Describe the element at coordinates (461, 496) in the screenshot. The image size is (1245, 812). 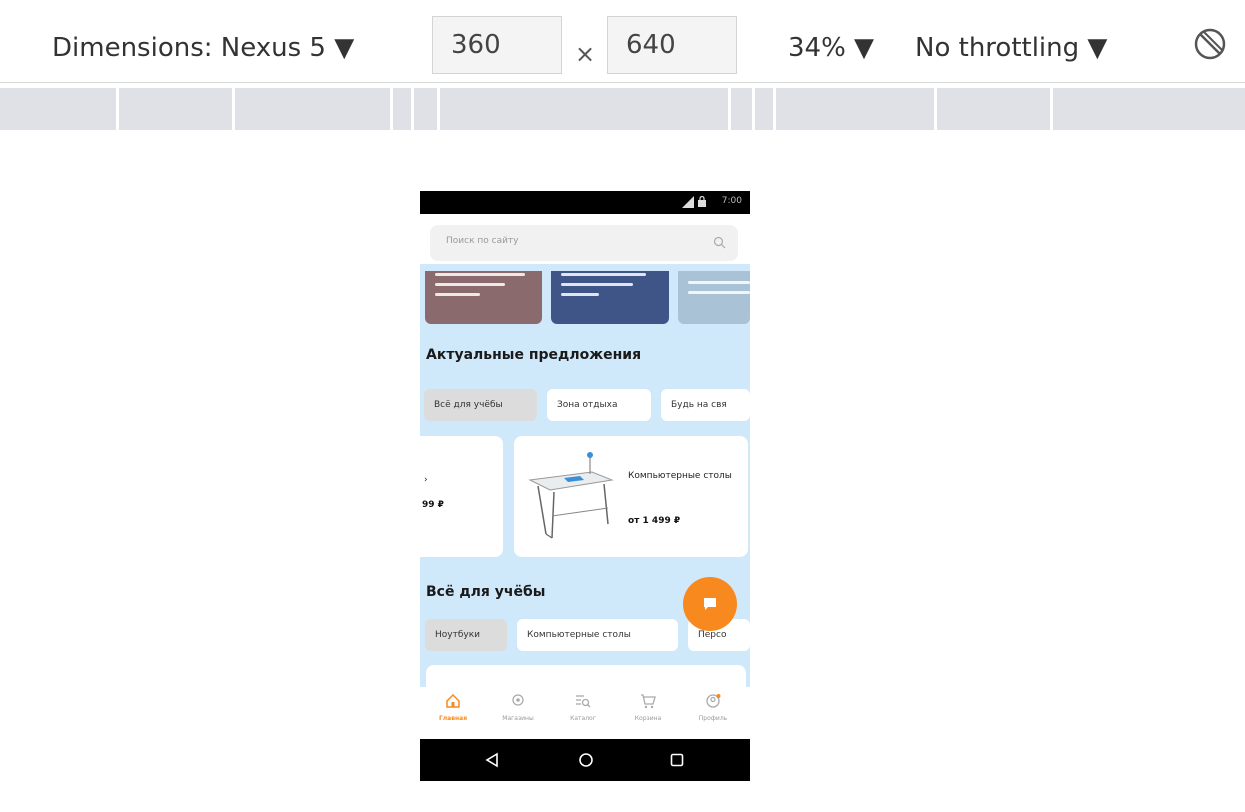
I see `product-card: › 99 ₽` at that location.